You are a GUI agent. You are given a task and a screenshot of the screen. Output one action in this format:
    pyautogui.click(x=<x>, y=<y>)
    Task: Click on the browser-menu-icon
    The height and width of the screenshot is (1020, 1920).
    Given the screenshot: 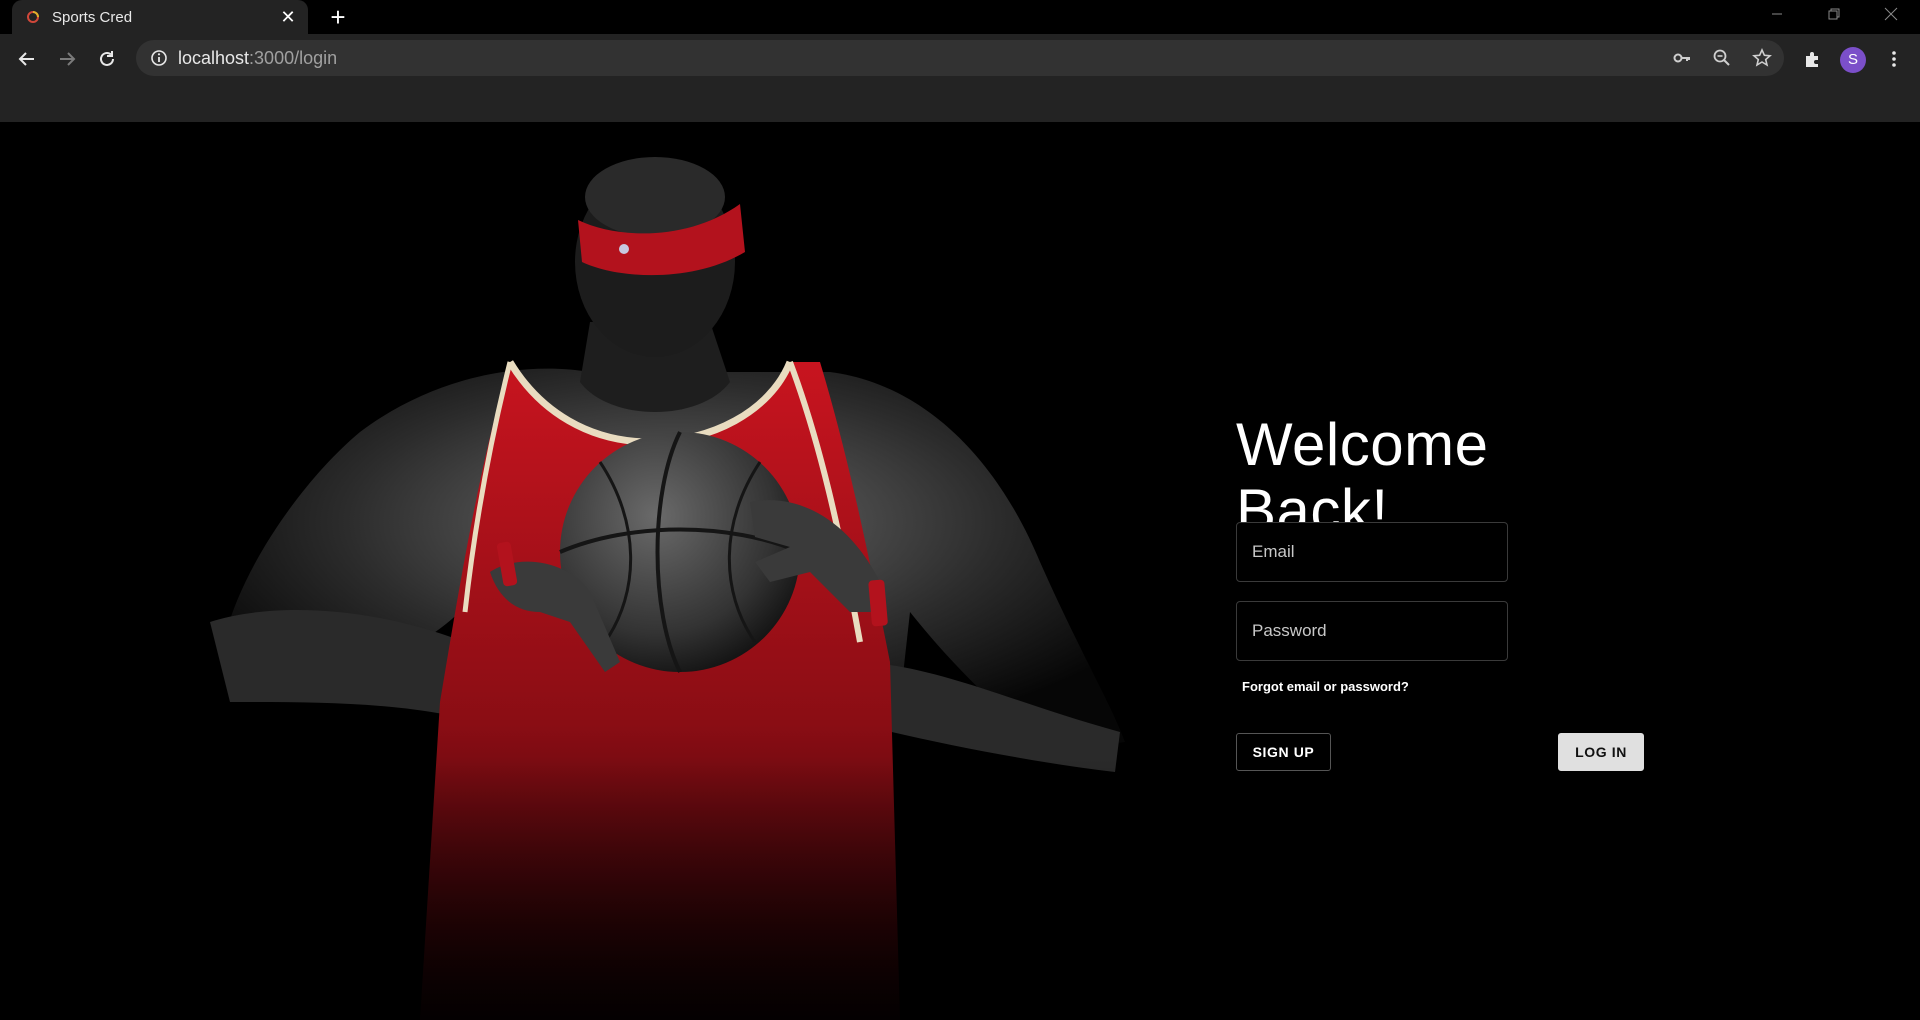 What is the action you would take?
    pyautogui.click(x=1894, y=59)
    